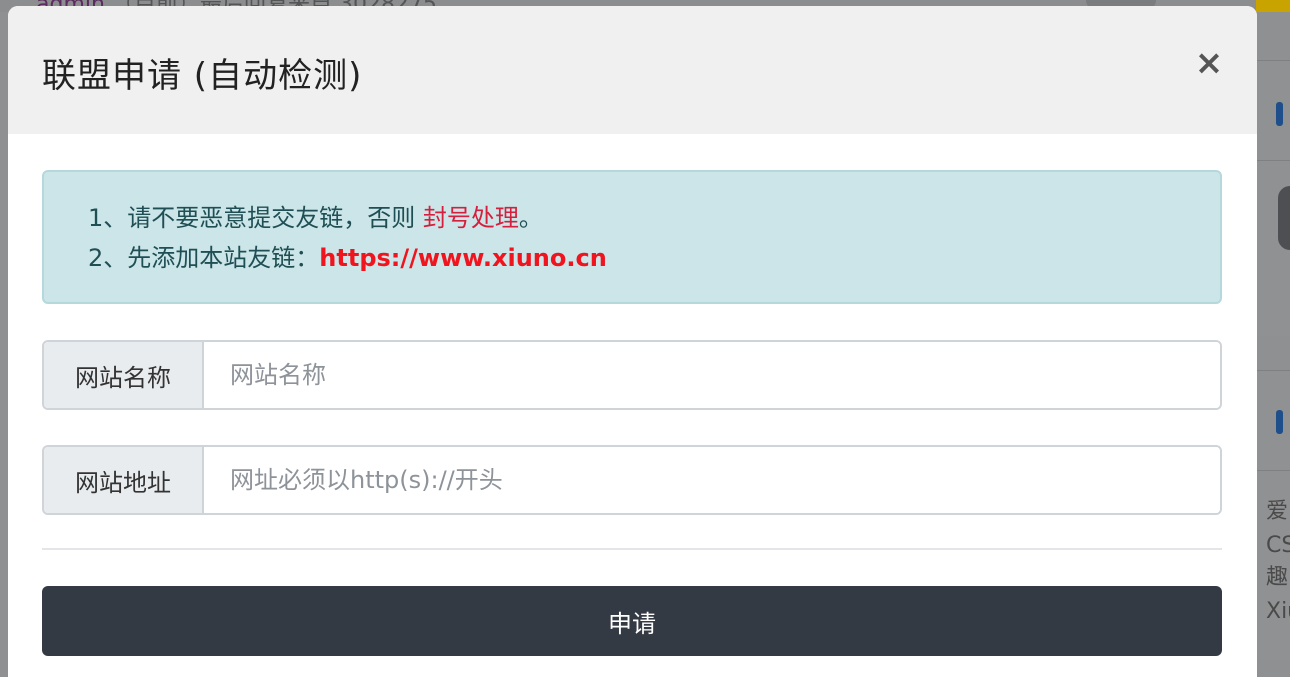  I want to click on alert-line-1: 1、请不要恶意提交友链，否则 封号处理。, so click(654, 218).